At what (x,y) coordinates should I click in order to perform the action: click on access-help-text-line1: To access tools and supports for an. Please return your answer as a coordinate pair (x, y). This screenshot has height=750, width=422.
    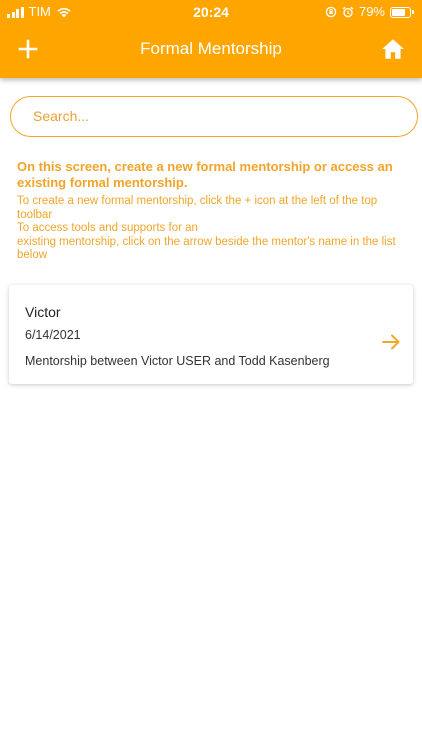
    Looking at the image, I should click on (107, 228).